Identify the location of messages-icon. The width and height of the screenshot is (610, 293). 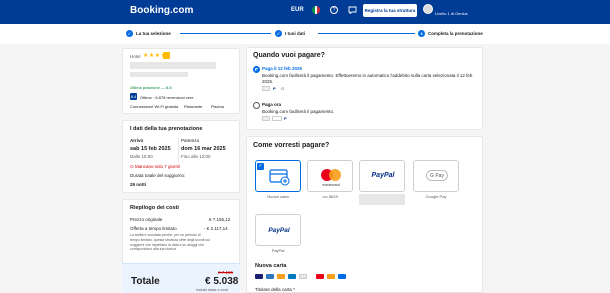
(352, 10).